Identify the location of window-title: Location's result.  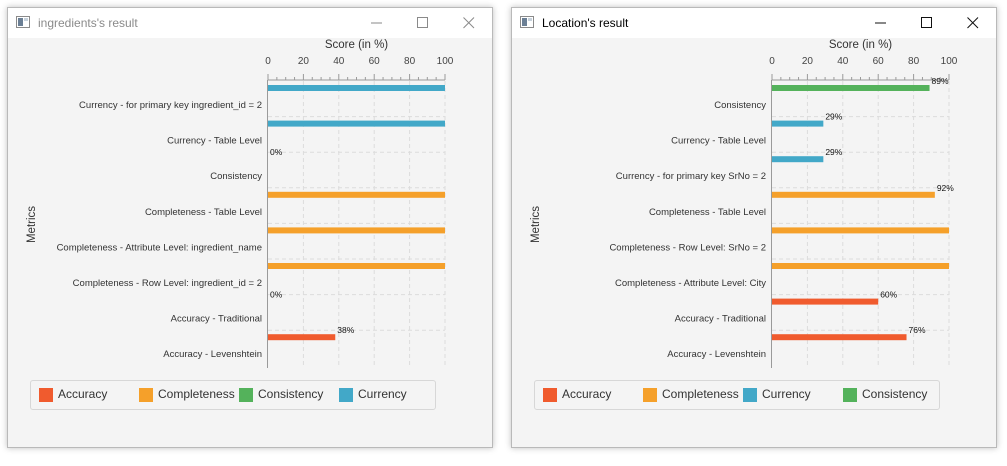
(585, 23).